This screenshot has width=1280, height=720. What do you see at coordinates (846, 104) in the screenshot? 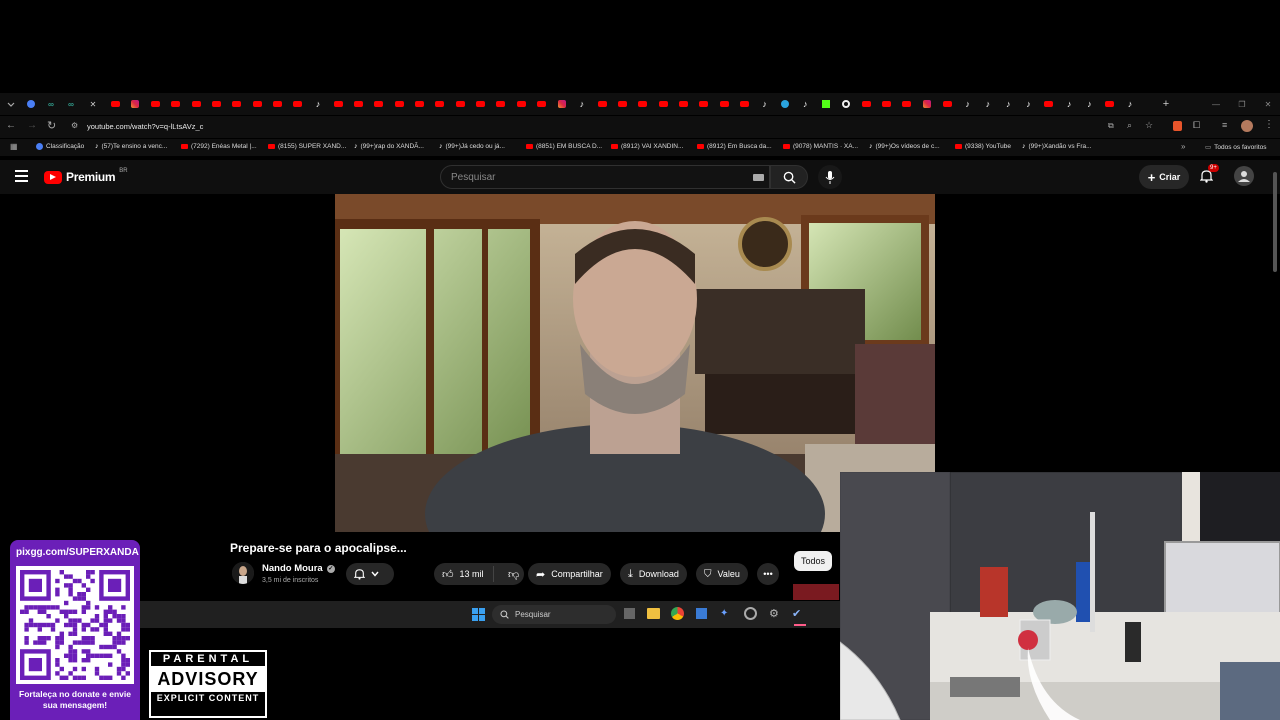
I see `google-tab-icon` at bounding box center [846, 104].